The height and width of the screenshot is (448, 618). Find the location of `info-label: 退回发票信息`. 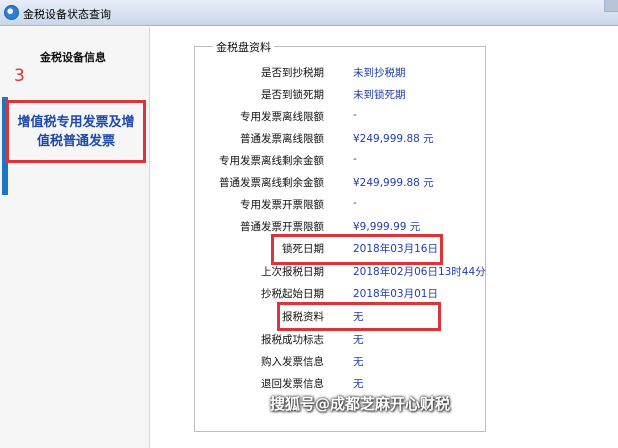

info-label: 退回发票信息 is located at coordinates (292, 384).